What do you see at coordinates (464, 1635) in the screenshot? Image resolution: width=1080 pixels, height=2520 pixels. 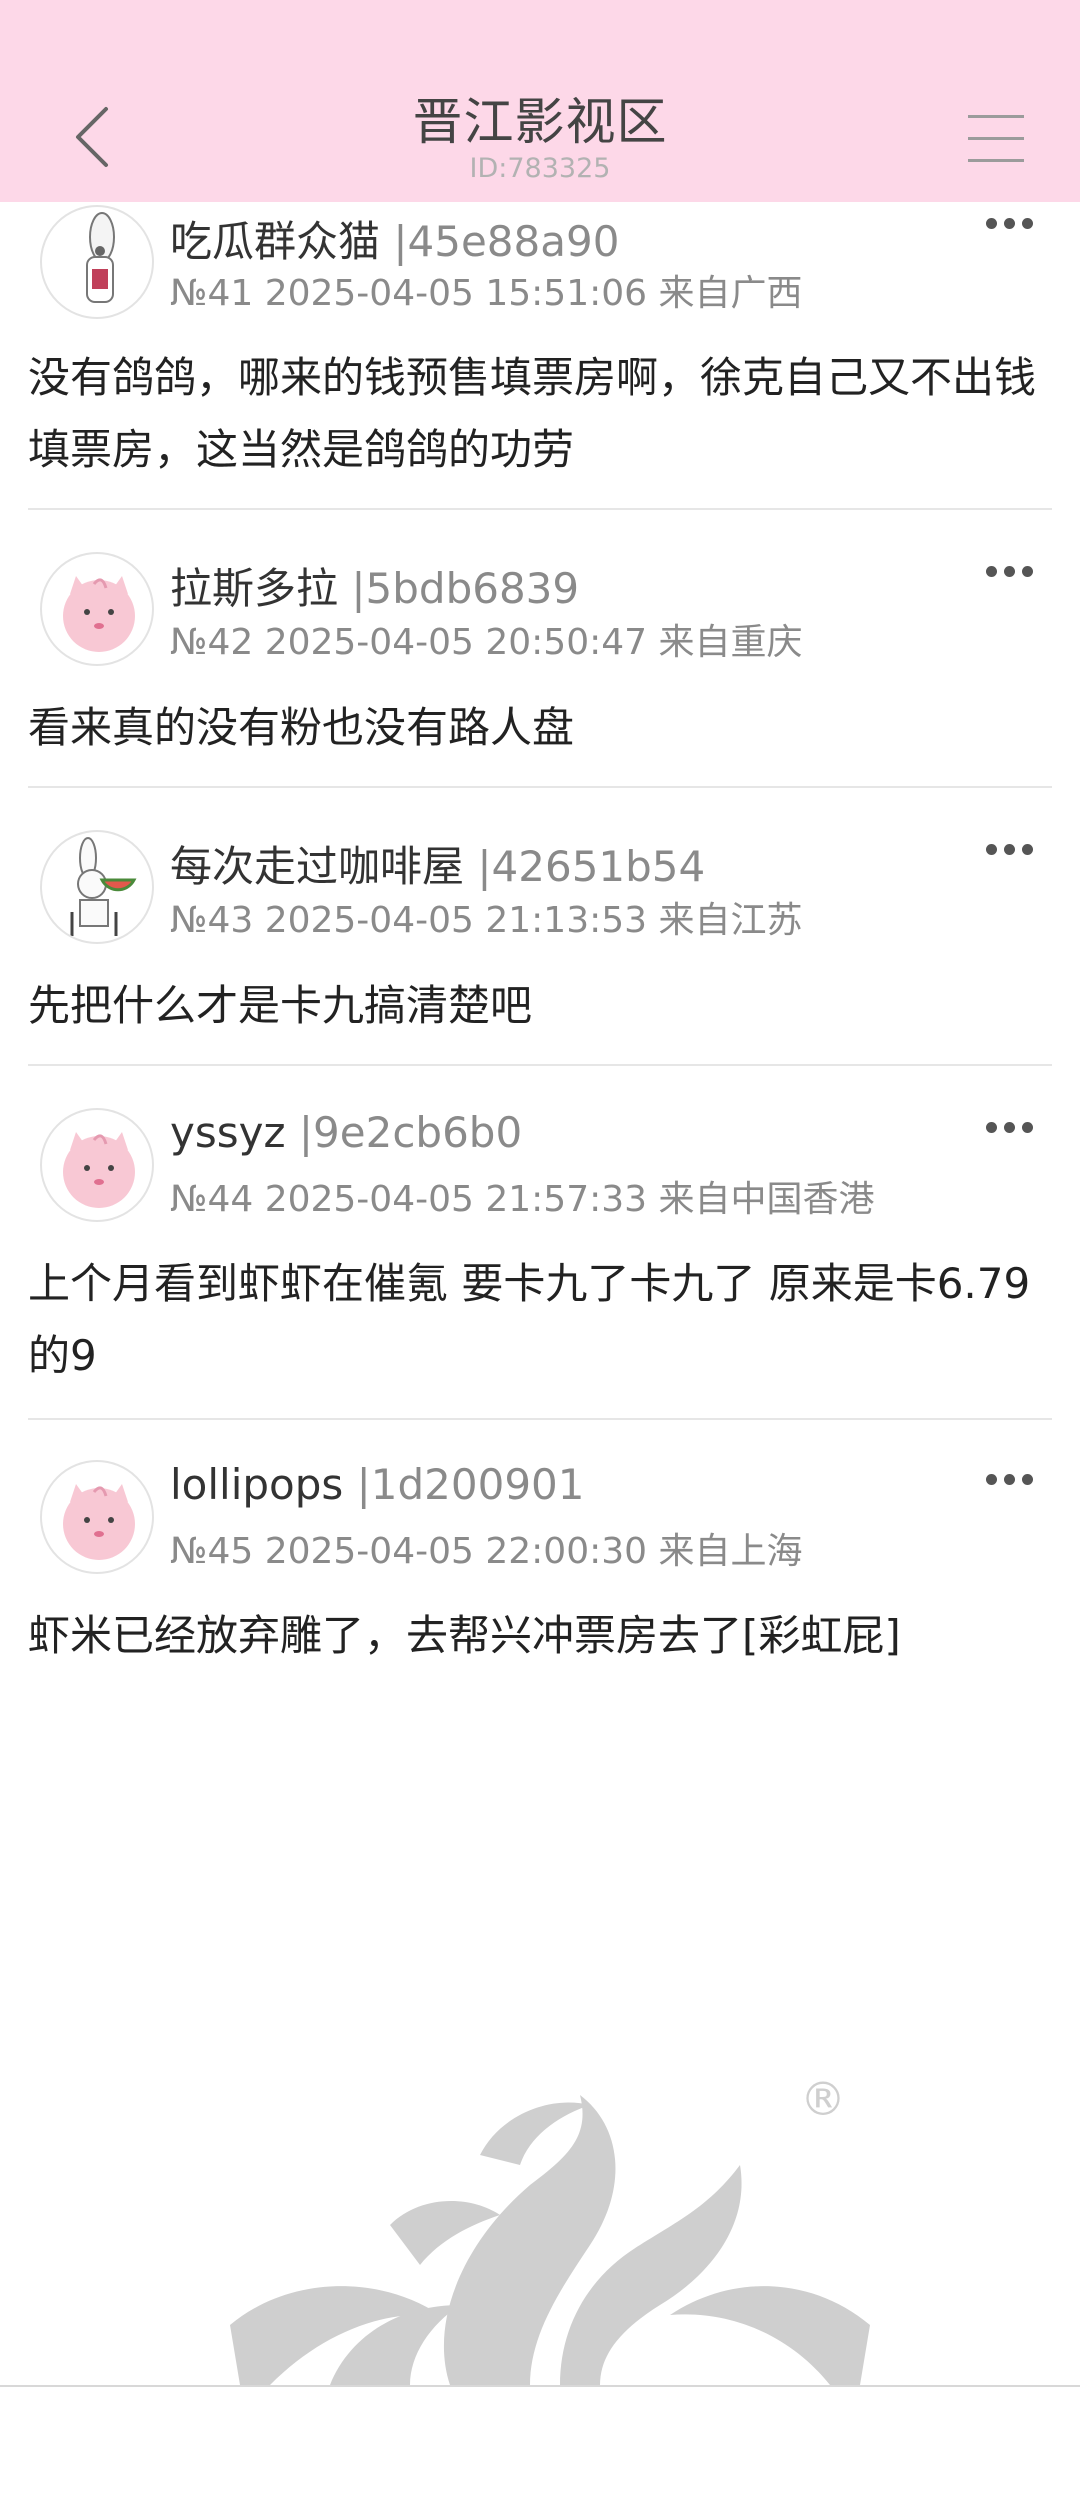 I see `reply-content: 虾米已经放弃雕了，去帮兴冲票房去了[彩虹屁]` at bounding box center [464, 1635].